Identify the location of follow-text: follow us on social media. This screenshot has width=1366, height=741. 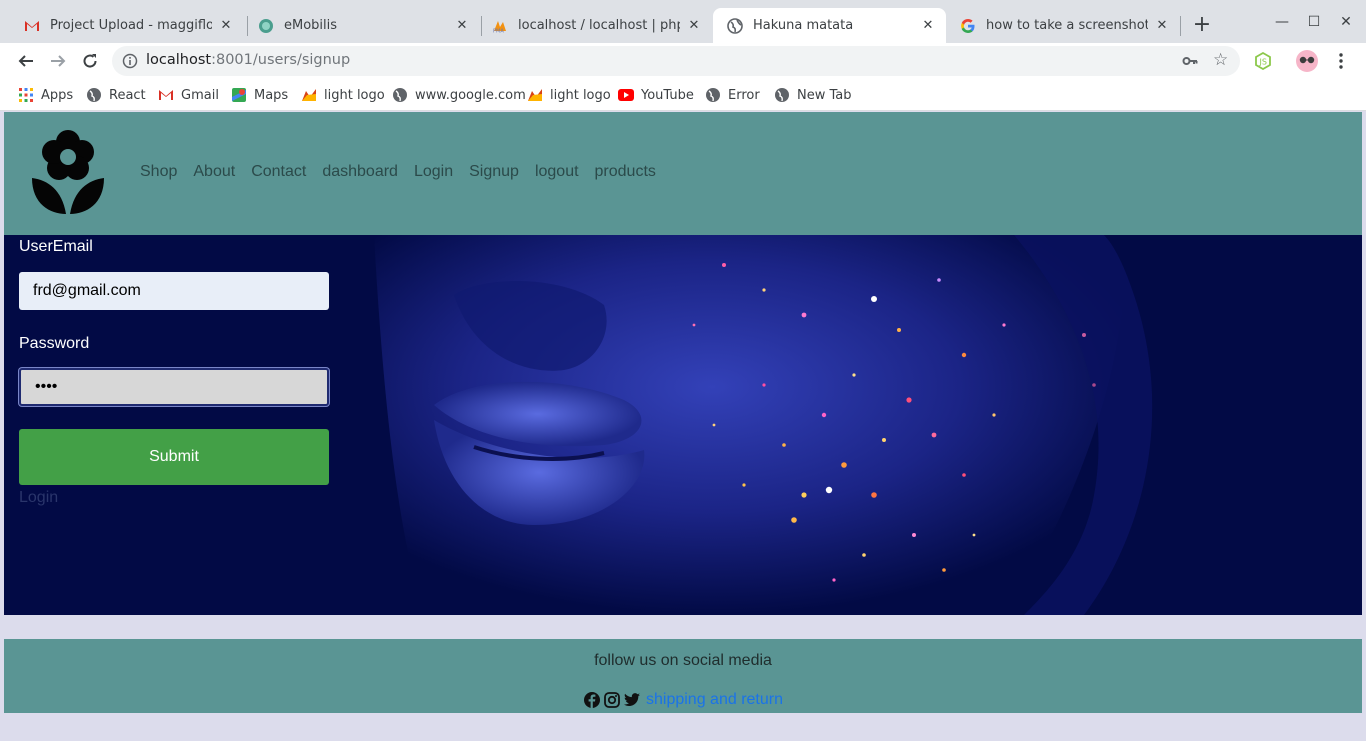
(683, 660).